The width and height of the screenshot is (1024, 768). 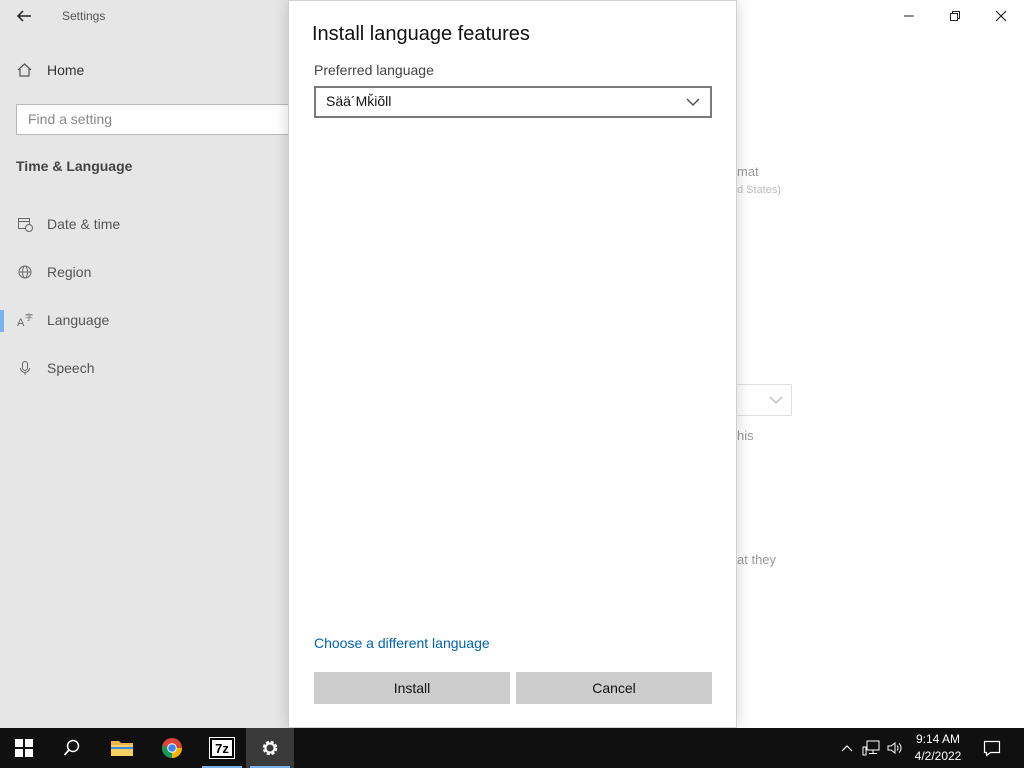 What do you see at coordinates (70, 119) in the screenshot?
I see `search-placeholder: Find a setting` at bounding box center [70, 119].